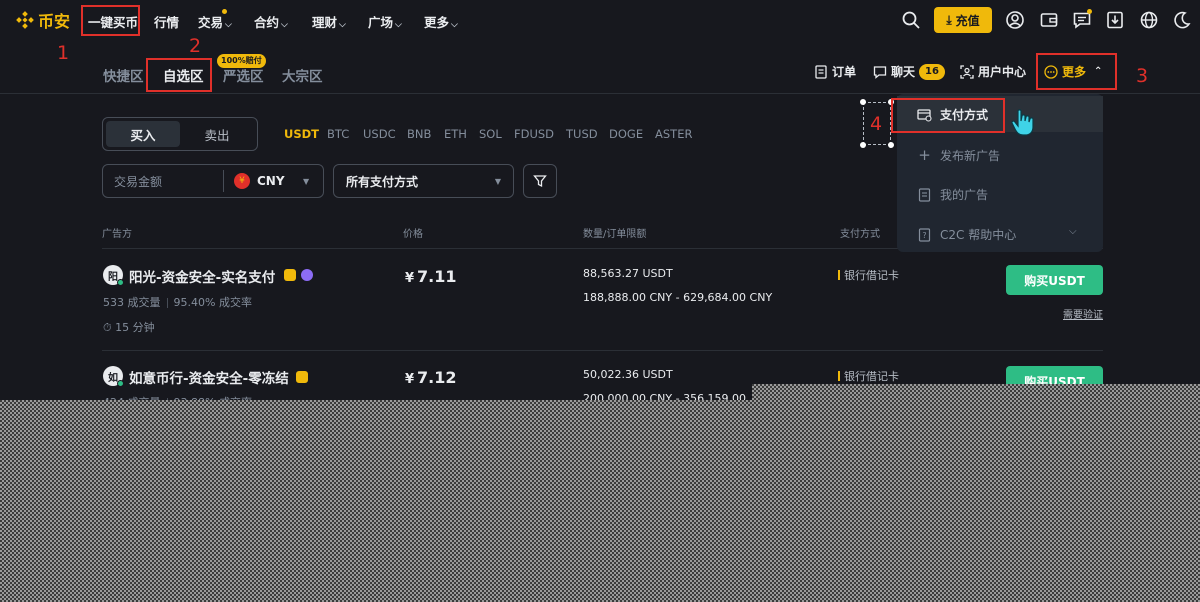 The width and height of the screenshot is (1200, 602). I want to click on nav-item-more: 更多 ⌵, so click(441, 21).